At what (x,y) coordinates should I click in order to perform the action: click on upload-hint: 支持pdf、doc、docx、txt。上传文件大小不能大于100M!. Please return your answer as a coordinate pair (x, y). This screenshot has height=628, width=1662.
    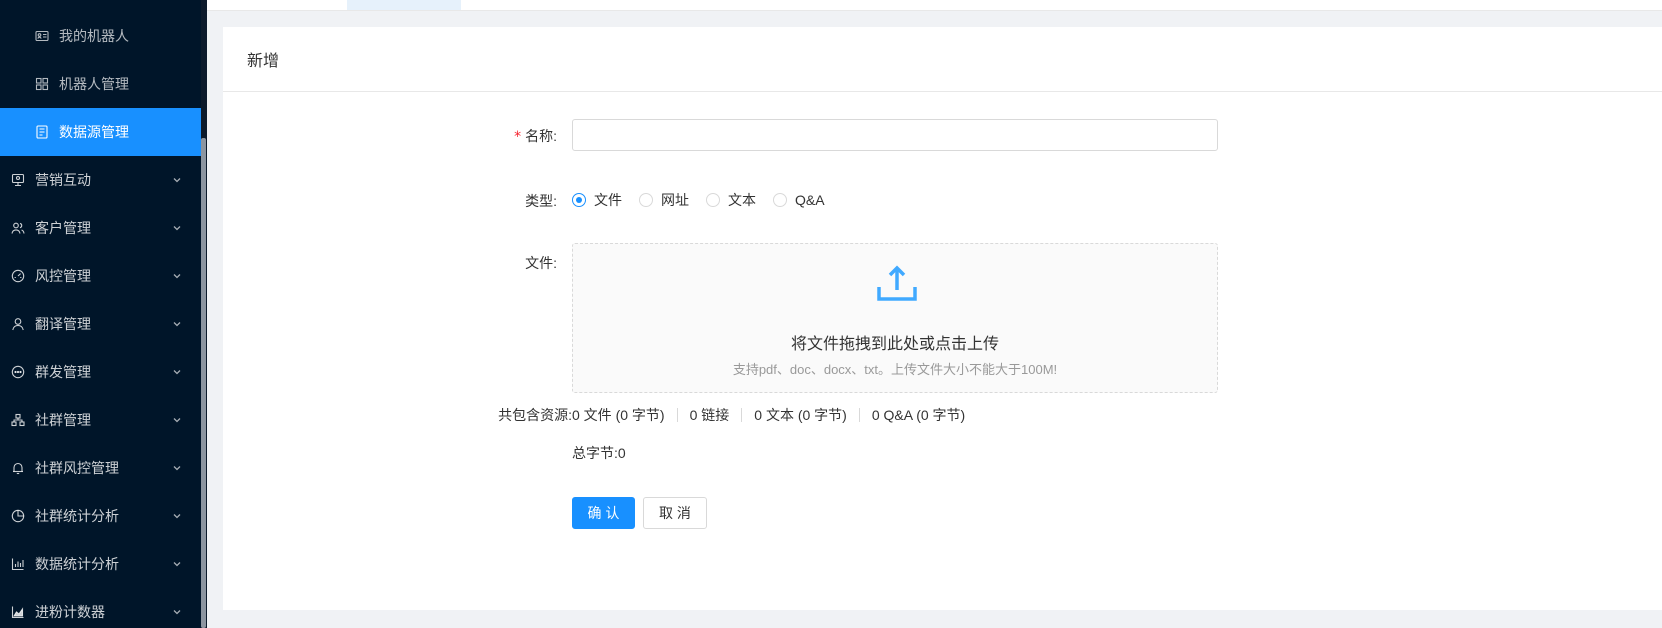
    Looking at the image, I should click on (895, 369).